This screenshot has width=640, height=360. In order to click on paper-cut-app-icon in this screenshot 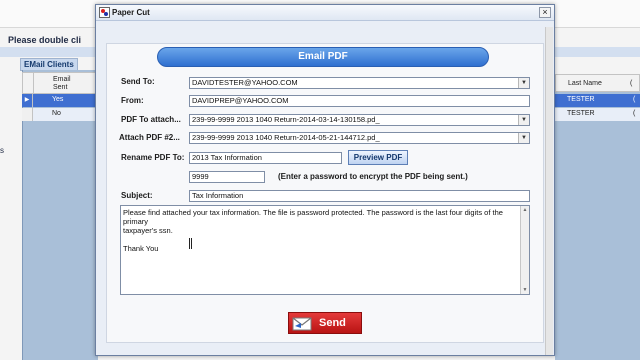, I will do `click(104, 12)`.